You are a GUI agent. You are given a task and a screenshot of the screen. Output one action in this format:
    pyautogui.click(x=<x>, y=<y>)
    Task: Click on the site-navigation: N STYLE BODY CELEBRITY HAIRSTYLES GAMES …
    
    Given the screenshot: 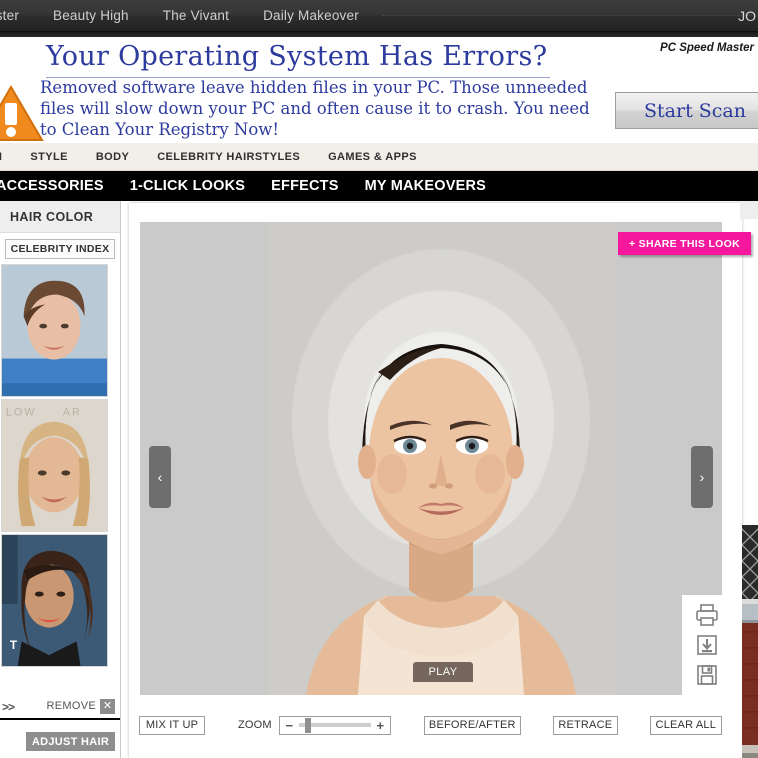 What is the action you would take?
    pyautogui.click(x=379, y=157)
    